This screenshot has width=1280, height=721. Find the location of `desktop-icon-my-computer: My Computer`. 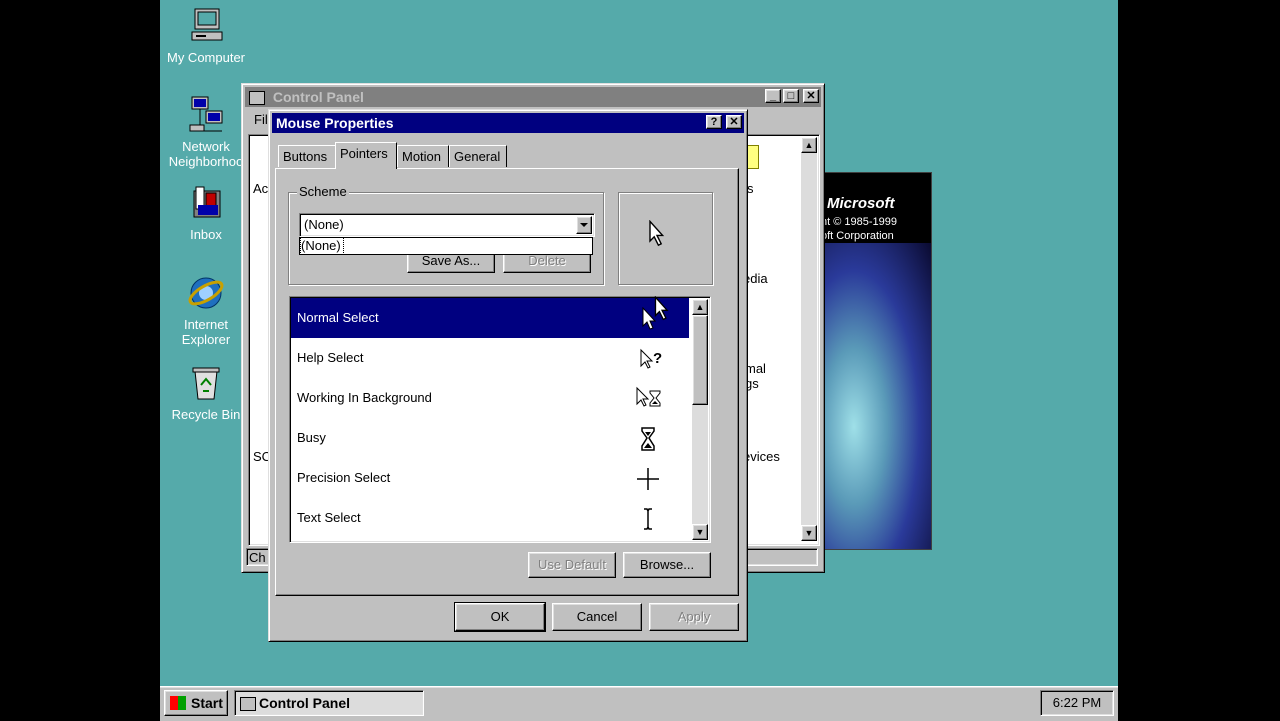

desktop-icon-my-computer: My Computer is located at coordinates (207, 35).